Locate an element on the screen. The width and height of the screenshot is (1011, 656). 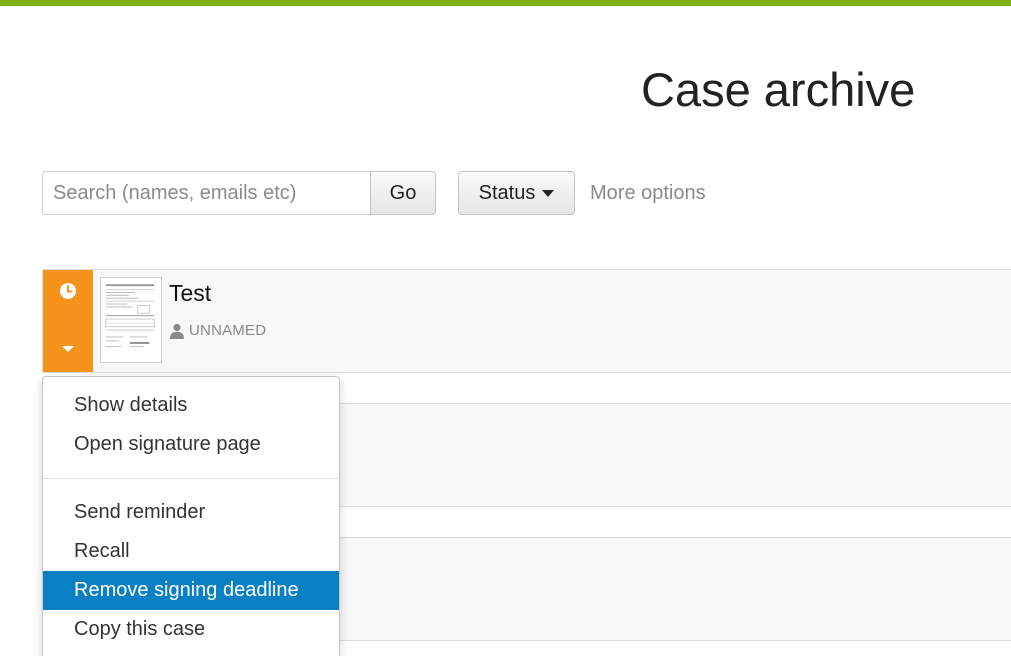
menu-divider is located at coordinates (191, 478).